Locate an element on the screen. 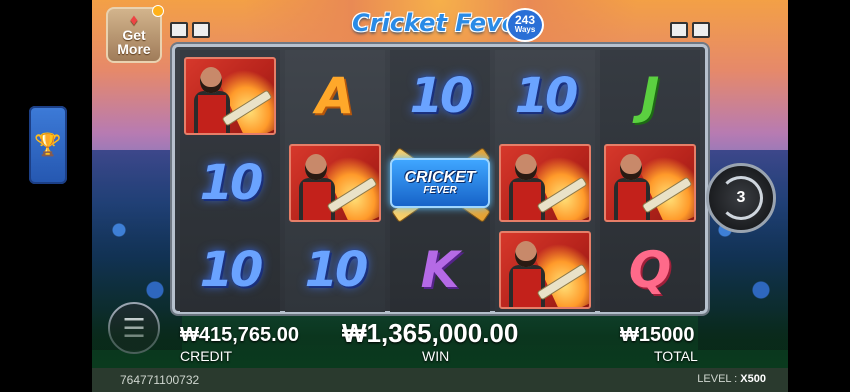 This screenshot has width=850, height=392. symbol-q: Q is located at coordinates (650, 270).